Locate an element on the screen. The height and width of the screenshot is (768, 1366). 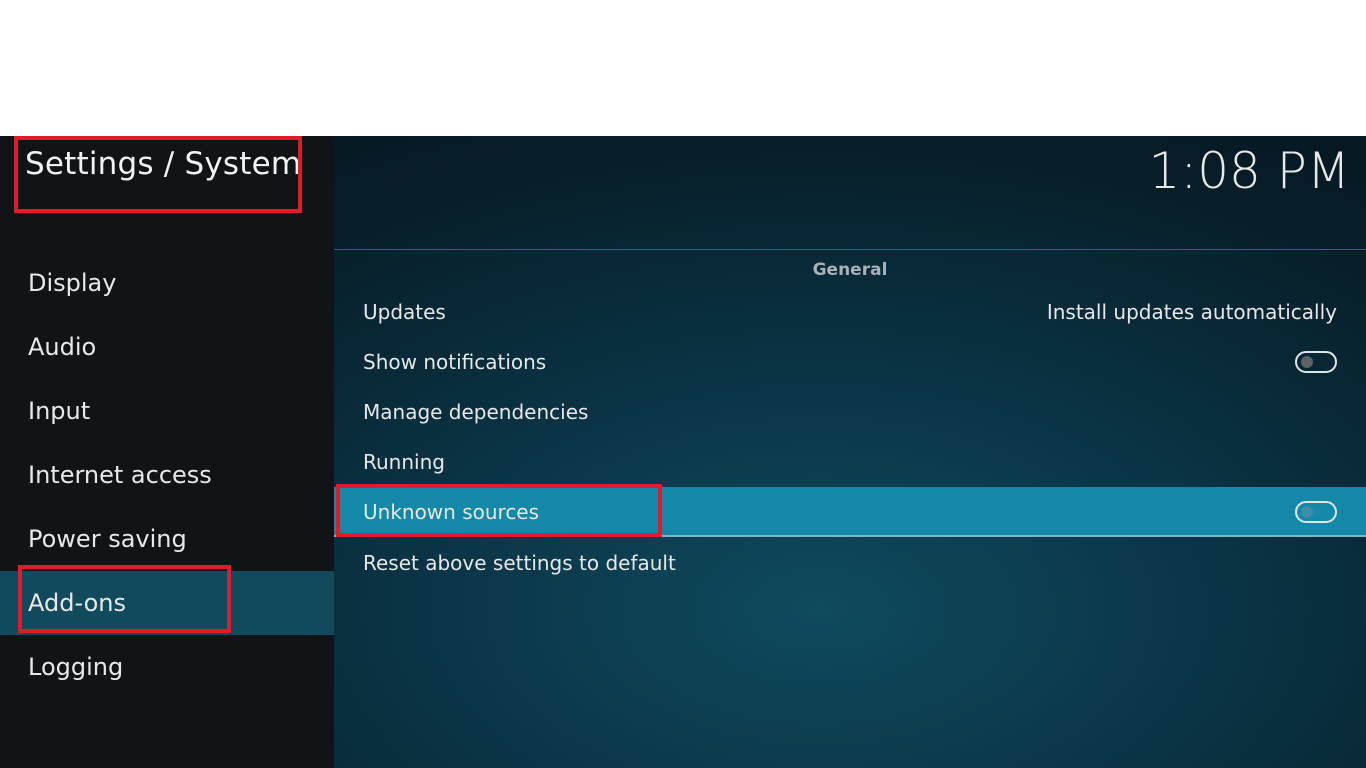
sidebar-item-audio: Audio is located at coordinates (167, 347).